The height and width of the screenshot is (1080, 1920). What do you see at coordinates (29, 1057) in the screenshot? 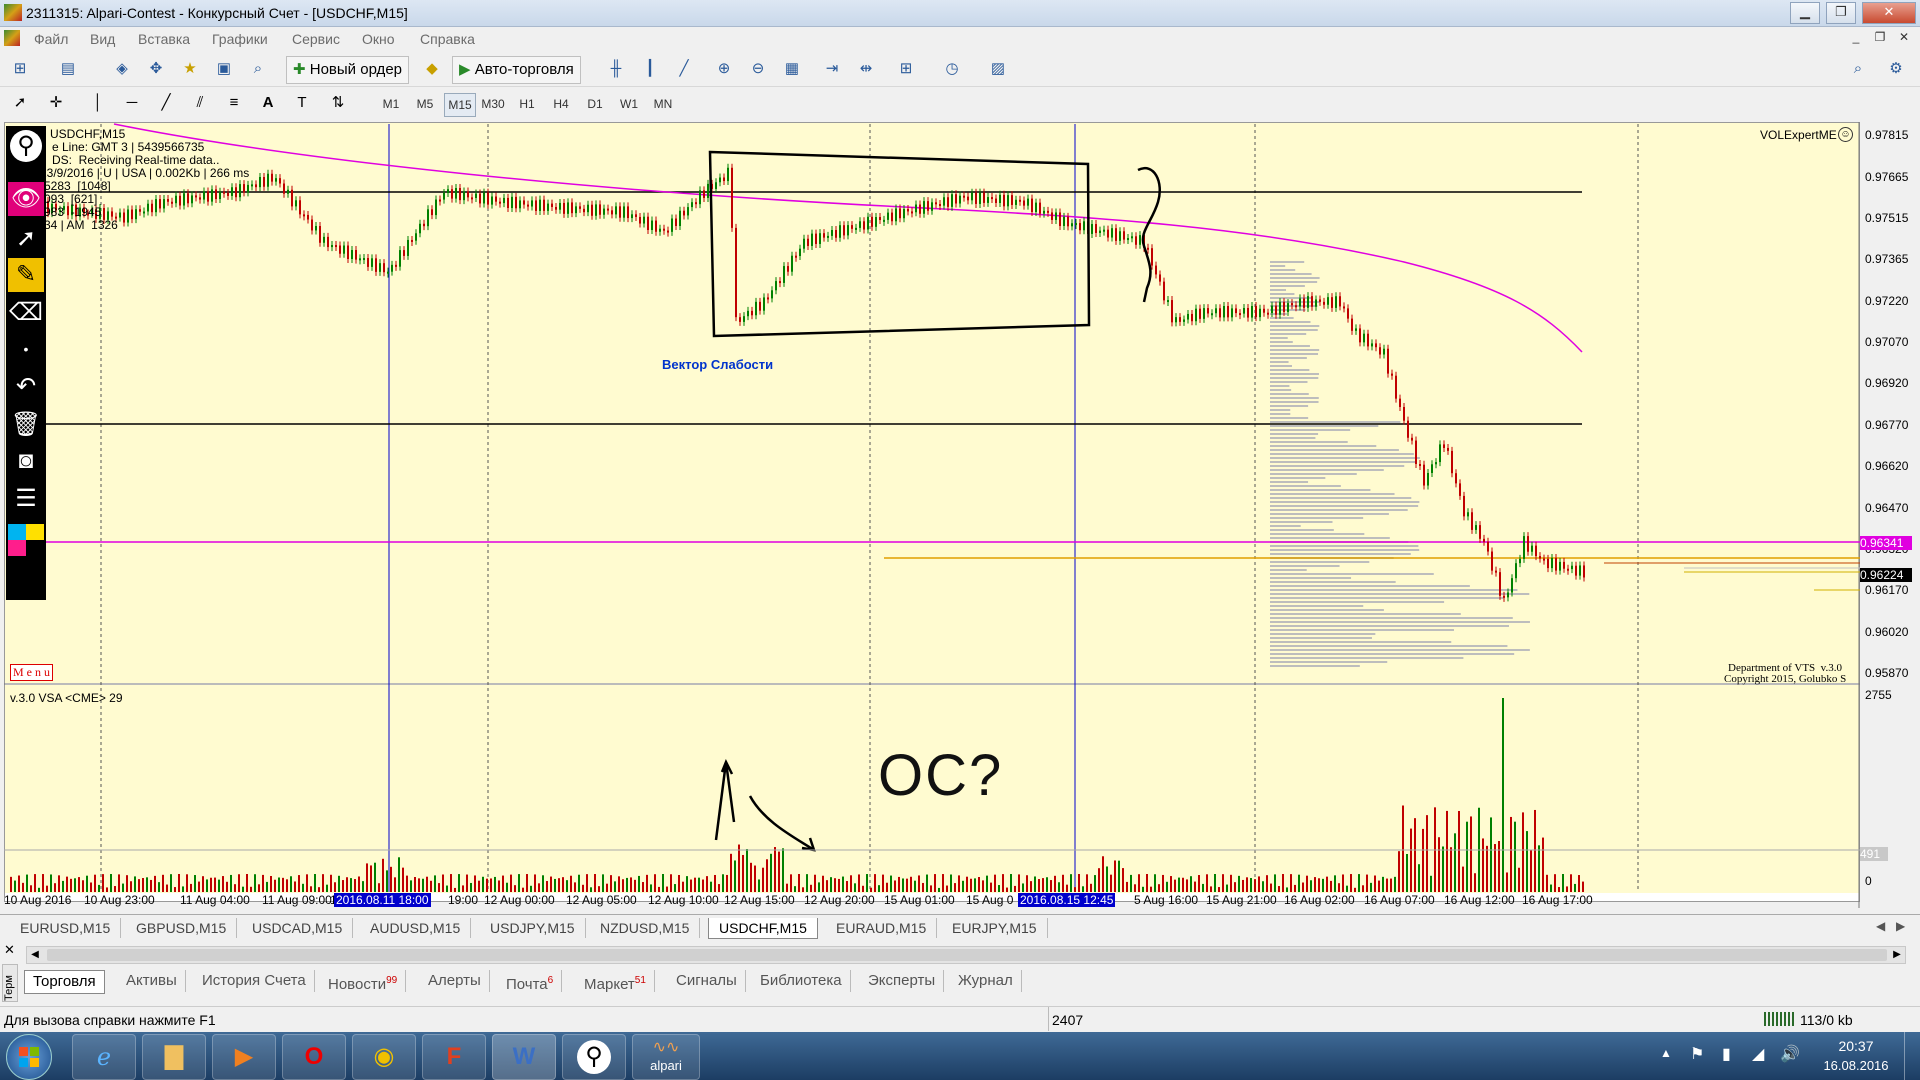
I see `start-button` at bounding box center [29, 1057].